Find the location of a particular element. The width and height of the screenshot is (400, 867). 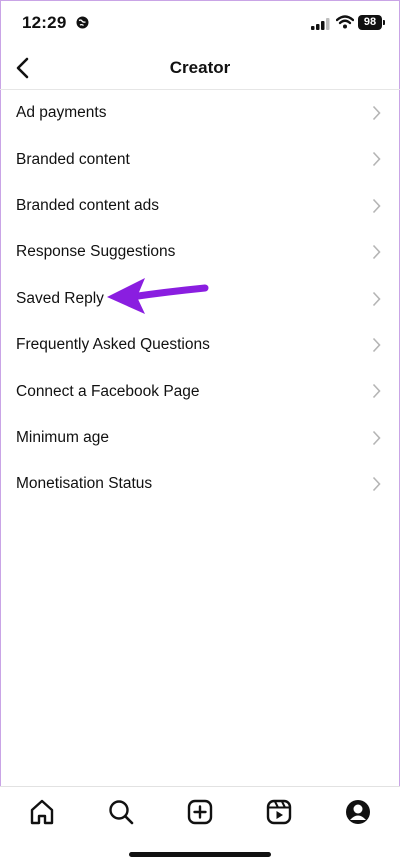

signal-icon is located at coordinates (321, 26).